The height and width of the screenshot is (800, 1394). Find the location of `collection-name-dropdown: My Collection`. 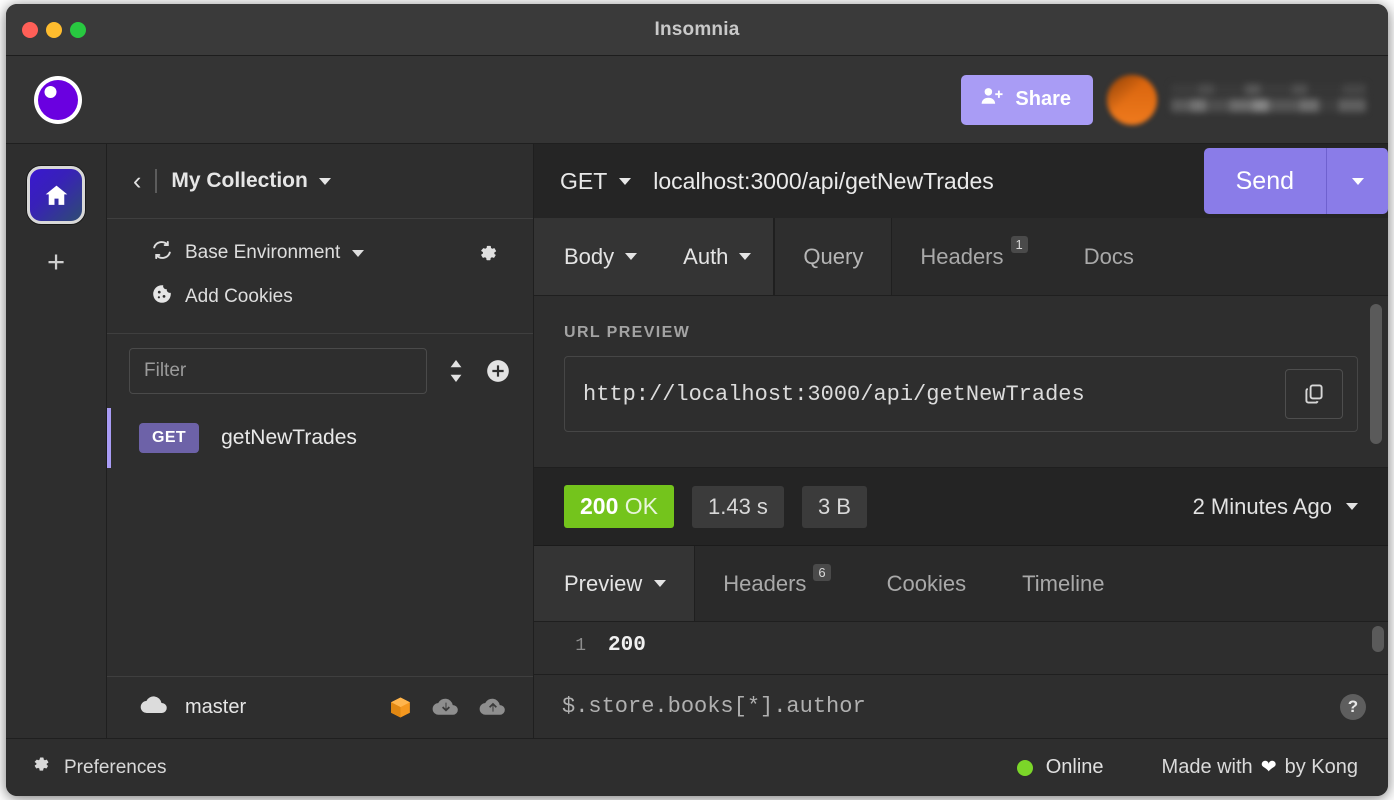

collection-name-dropdown: My Collection is located at coordinates (251, 181).